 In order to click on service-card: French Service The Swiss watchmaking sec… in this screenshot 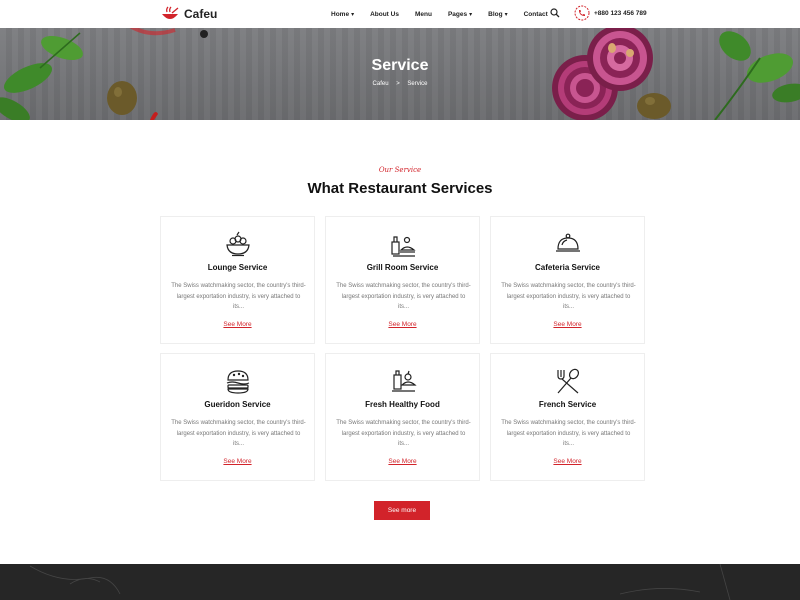, I will do `click(567, 417)`.